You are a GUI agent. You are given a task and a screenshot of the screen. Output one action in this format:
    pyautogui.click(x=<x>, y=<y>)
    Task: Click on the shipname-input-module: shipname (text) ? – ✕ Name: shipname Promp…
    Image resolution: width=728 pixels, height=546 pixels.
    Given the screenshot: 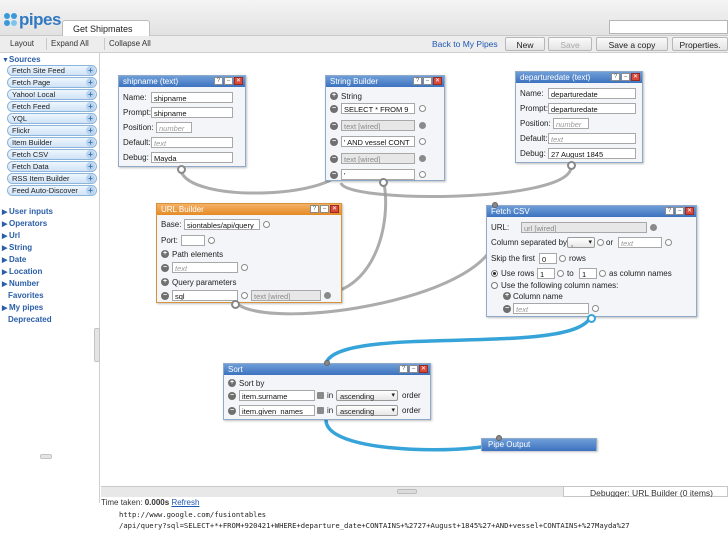 What is the action you would take?
    pyautogui.click(x=182, y=121)
    